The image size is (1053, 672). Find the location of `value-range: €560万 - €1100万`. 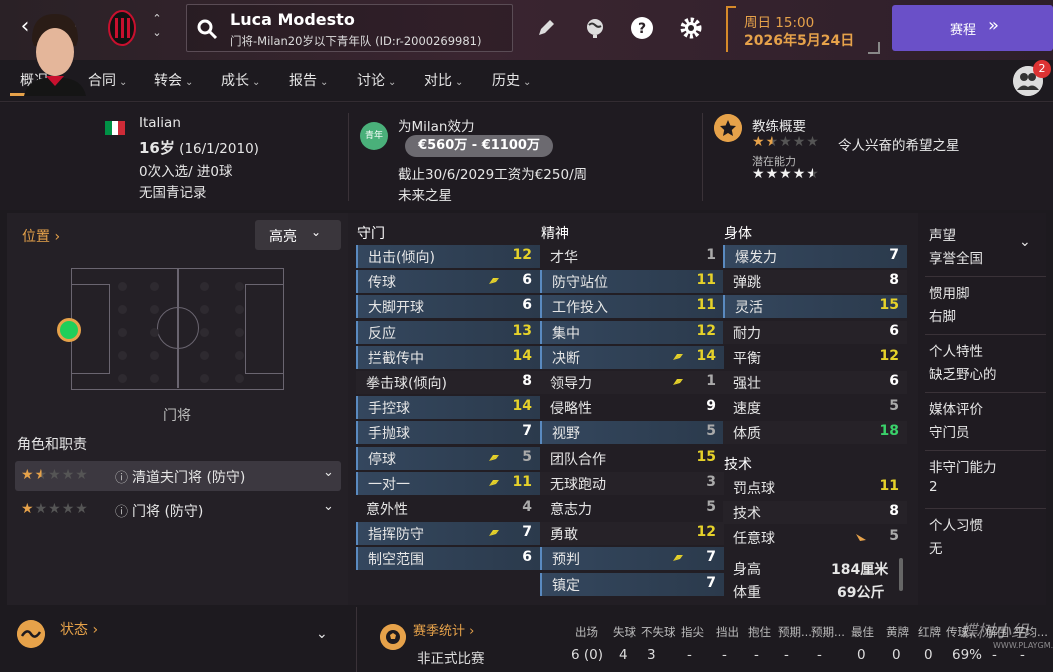

value-range: €560万 - €1100万 is located at coordinates (479, 146).